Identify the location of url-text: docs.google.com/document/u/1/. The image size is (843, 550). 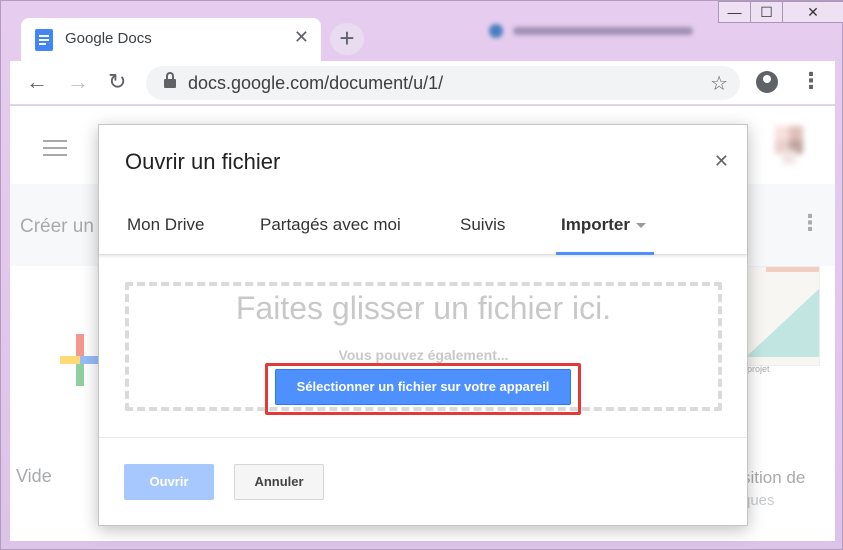
(316, 83).